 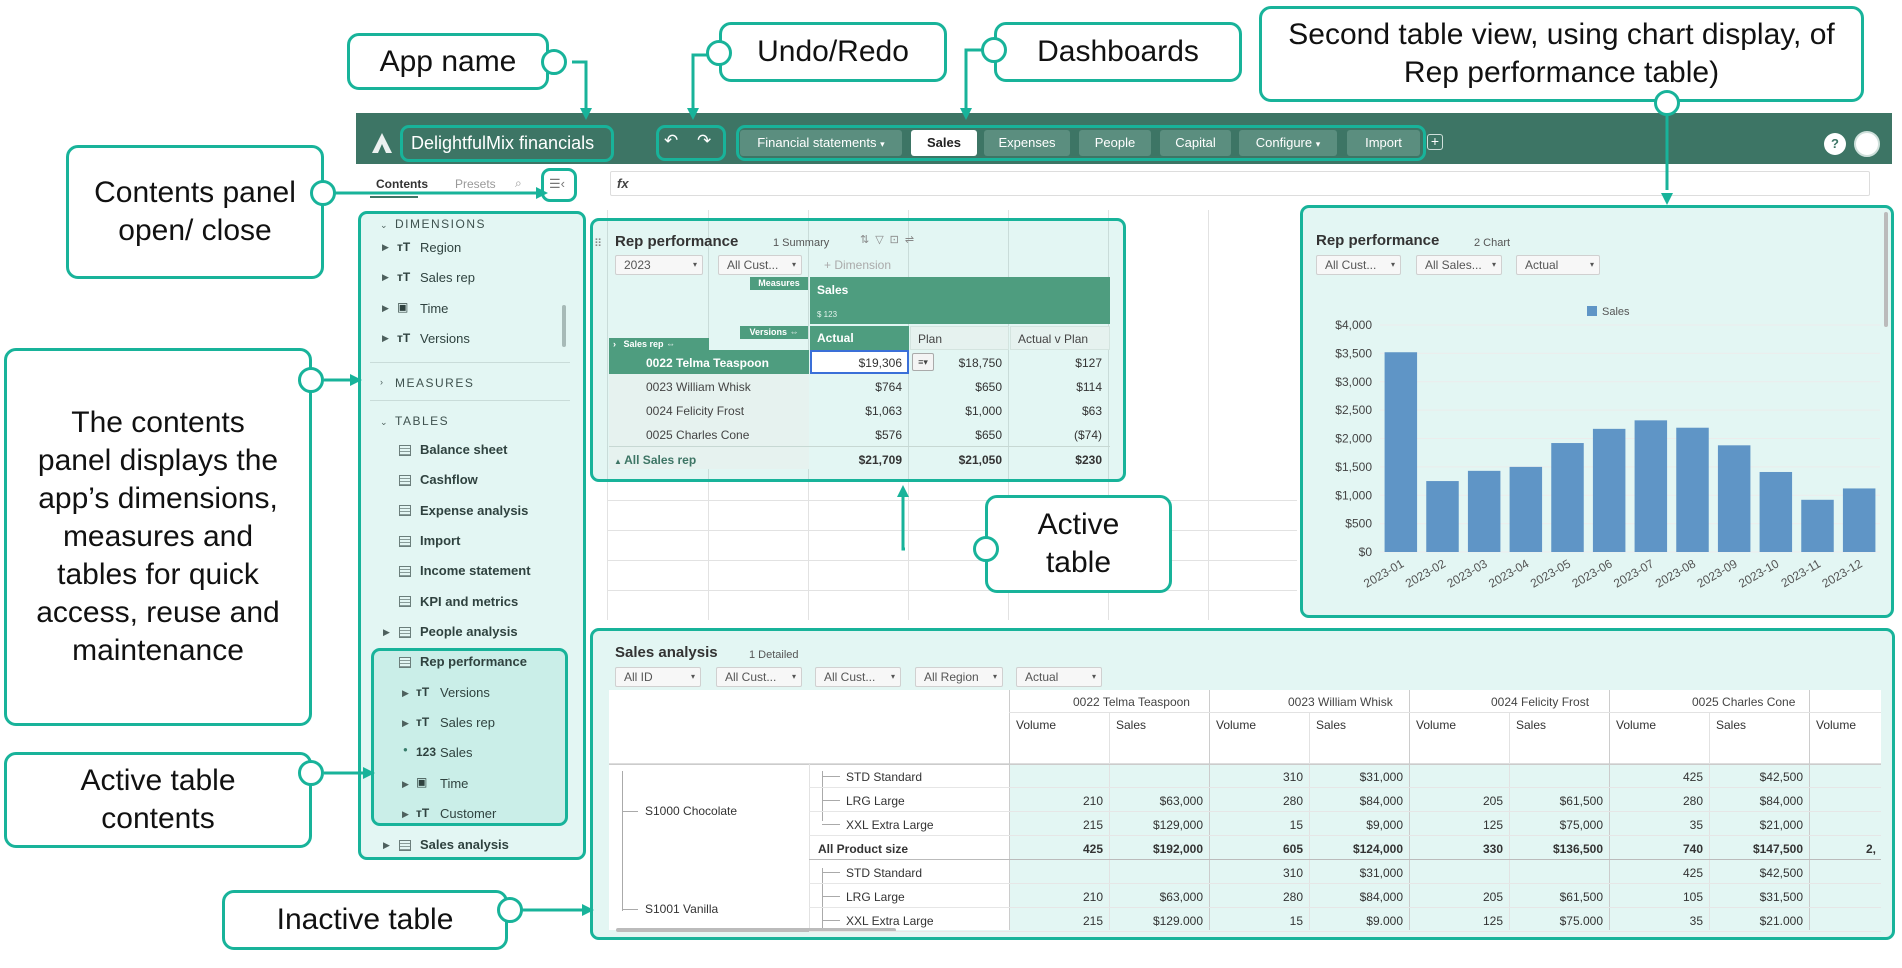 I want to click on connector-active-table, so click(x=903, y=521).